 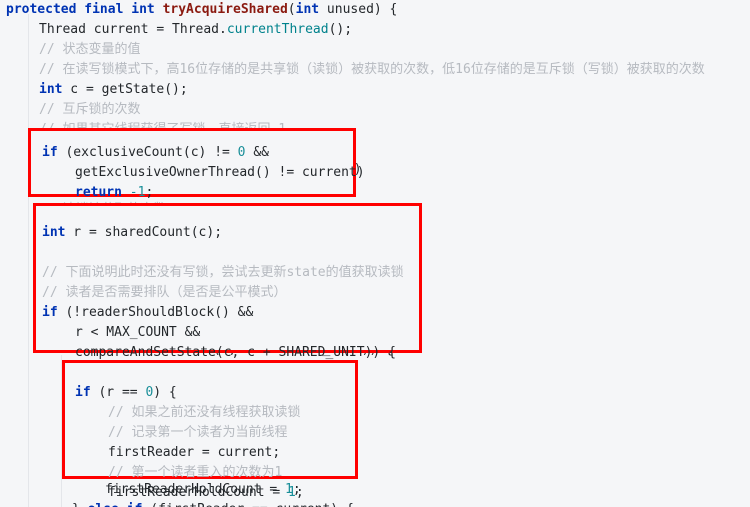 I want to click on code-token-cmt: // 如果其它线程获得了写锁，直接返回-1, so click(x=163, y=129).